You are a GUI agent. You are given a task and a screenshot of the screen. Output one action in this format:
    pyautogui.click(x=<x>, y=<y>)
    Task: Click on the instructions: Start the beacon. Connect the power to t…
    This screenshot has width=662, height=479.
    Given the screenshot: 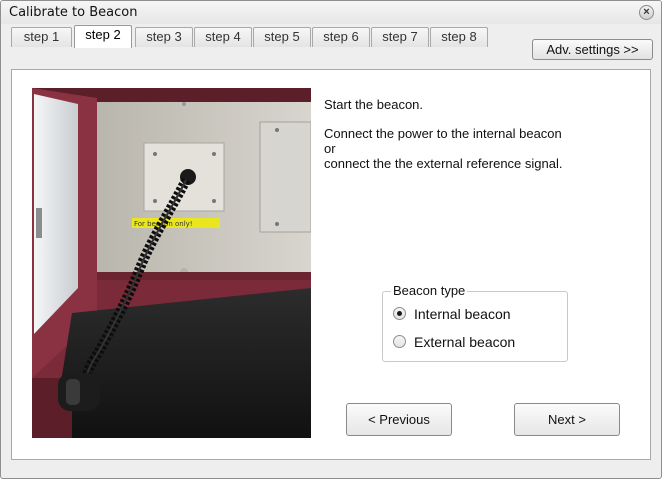 What is the action you would take?
    pyautogui.click(x=479, y=134)
    